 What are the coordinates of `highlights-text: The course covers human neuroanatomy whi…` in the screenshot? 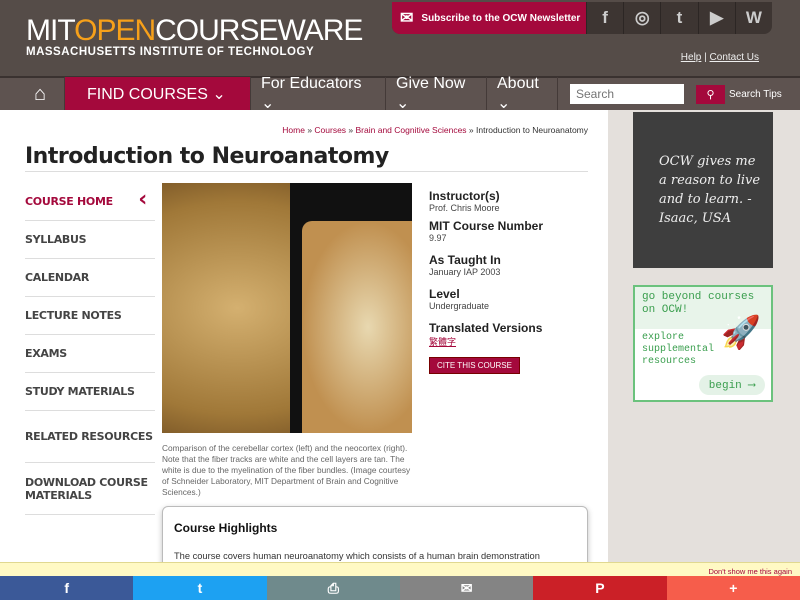 It's located at (357, 556).